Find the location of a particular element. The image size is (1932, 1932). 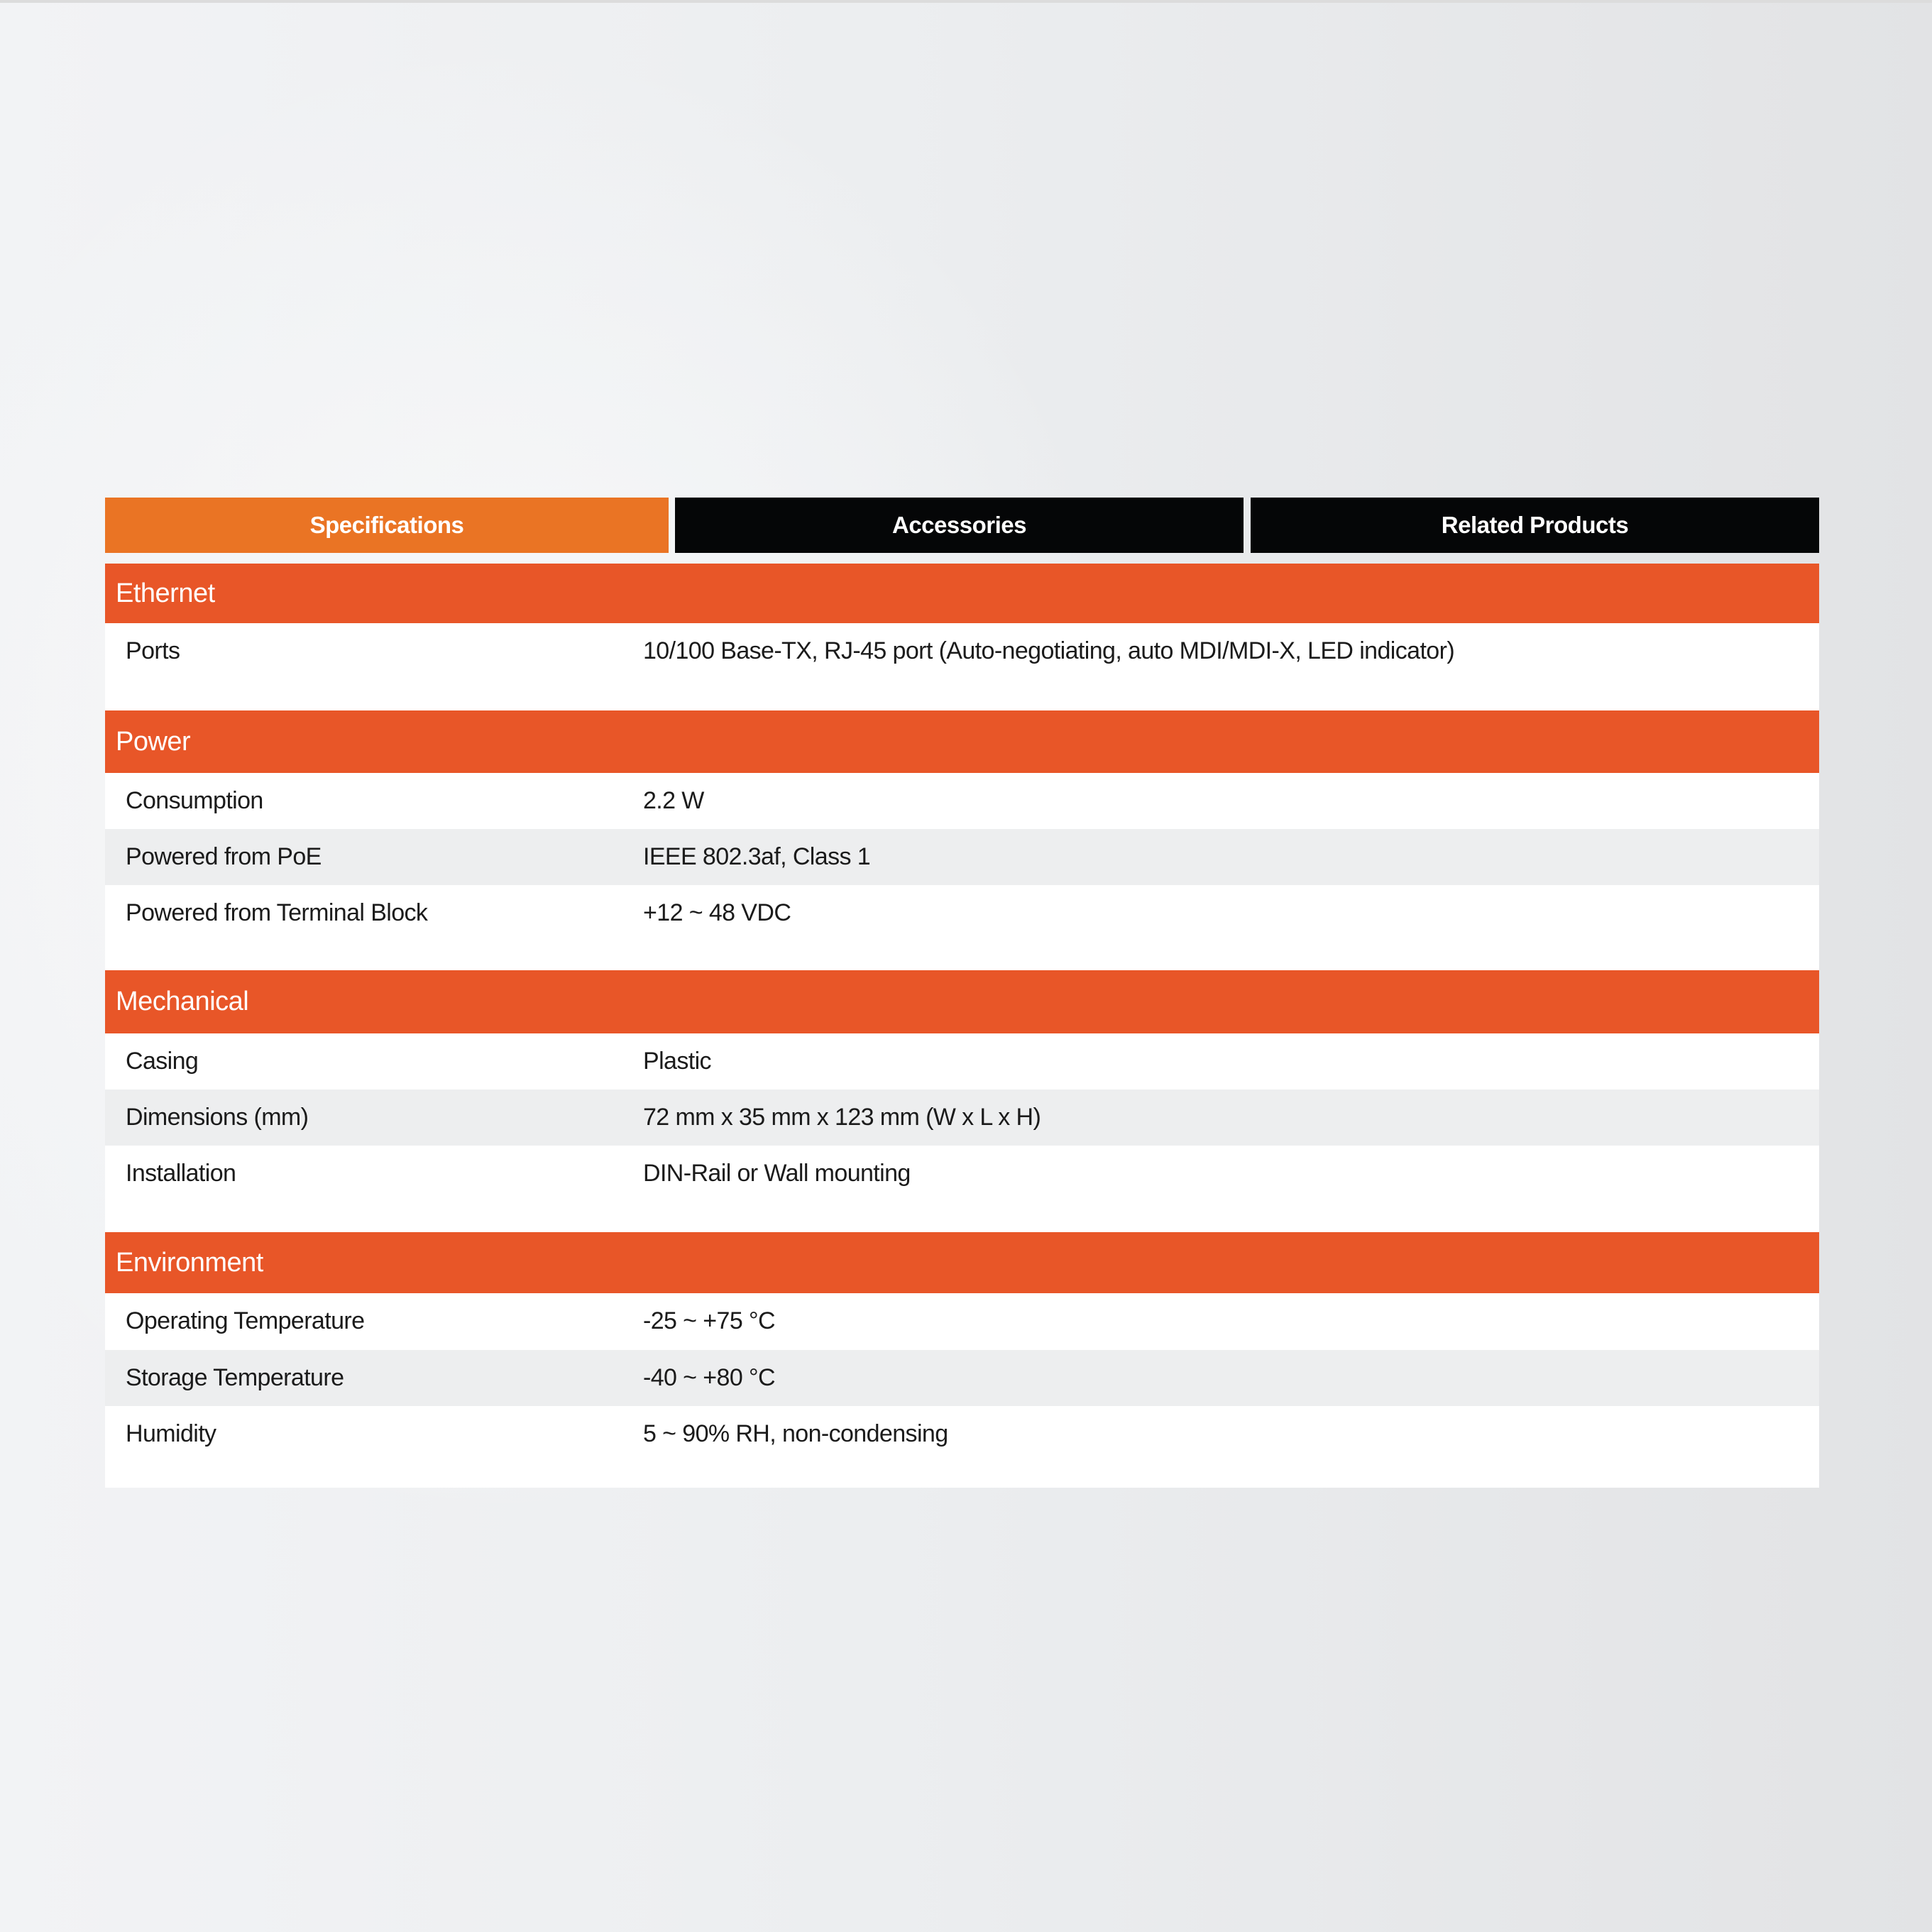

spec-row: Powered from PoE IEEE 802.3af, Class 1 is located at coordinates (962, 857).